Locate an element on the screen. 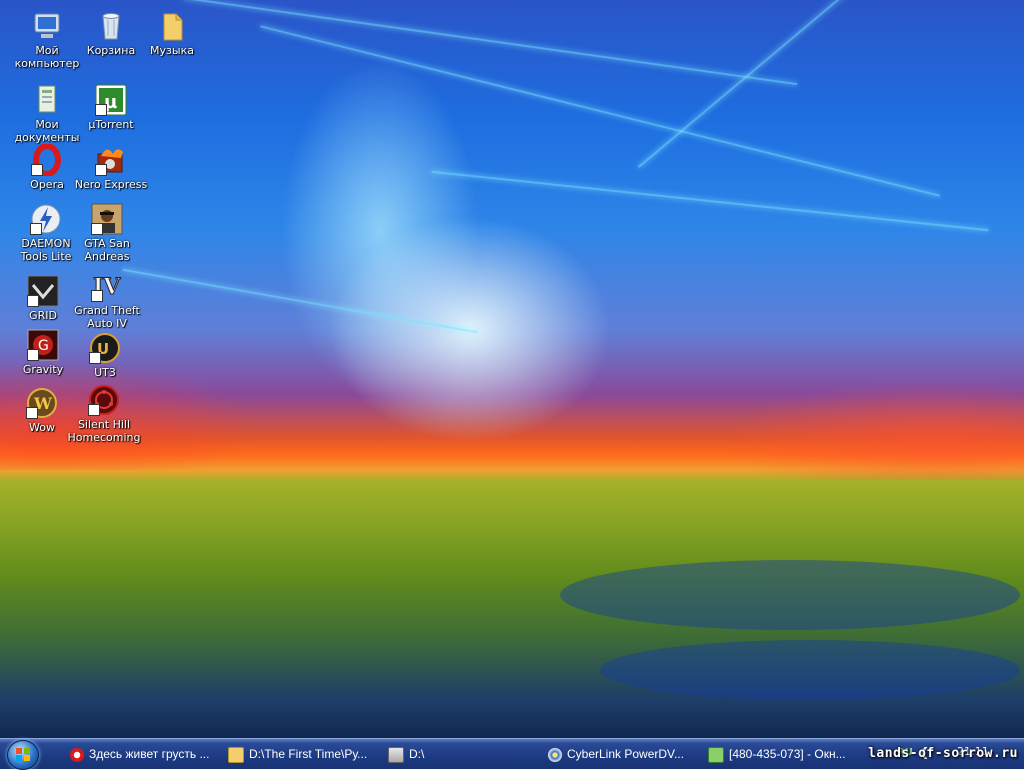  taskbar-task-label: D:\ is located at coordinates (417, 754).